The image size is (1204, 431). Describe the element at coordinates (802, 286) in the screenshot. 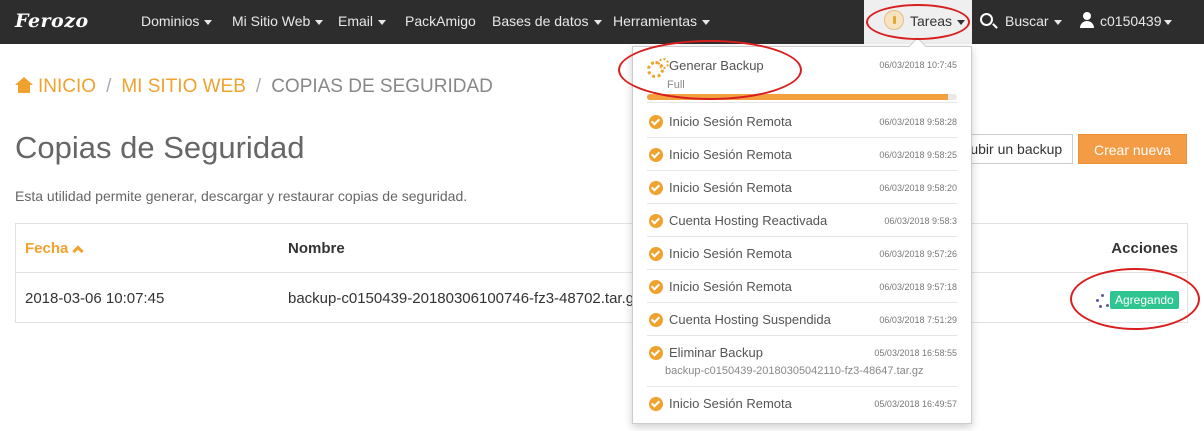

I see `task-item: Inicio Sesión Remota 06/03/2018 9:57:18` at that location.